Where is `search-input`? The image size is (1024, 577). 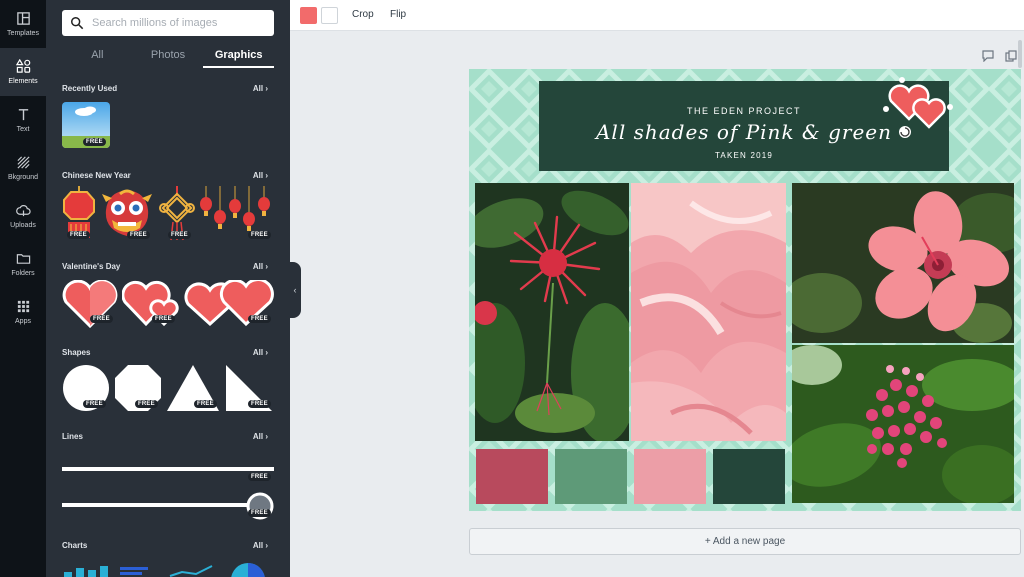
search-input is located at coordinates (177, 23).